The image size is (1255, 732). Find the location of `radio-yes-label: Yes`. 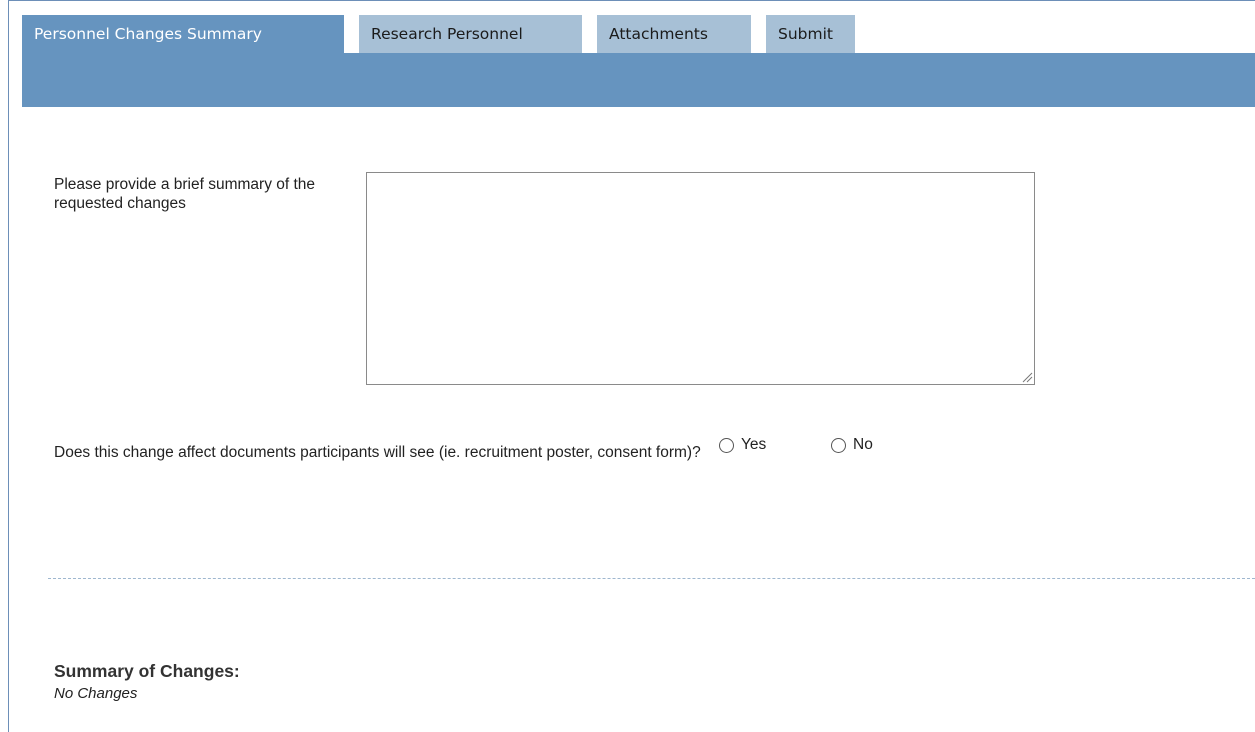

radio-yes-label: Yes is located at coordinates (754, 444).